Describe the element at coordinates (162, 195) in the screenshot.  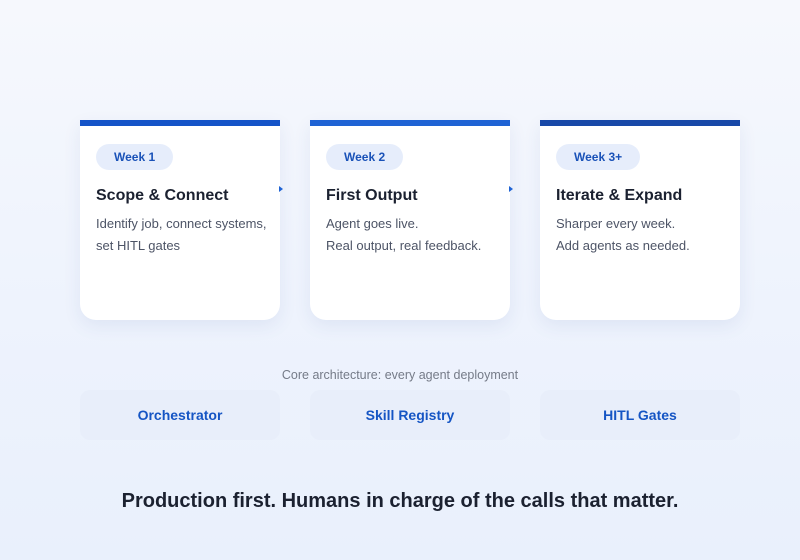
I see `phase-title: Scope & Connect` at that location.